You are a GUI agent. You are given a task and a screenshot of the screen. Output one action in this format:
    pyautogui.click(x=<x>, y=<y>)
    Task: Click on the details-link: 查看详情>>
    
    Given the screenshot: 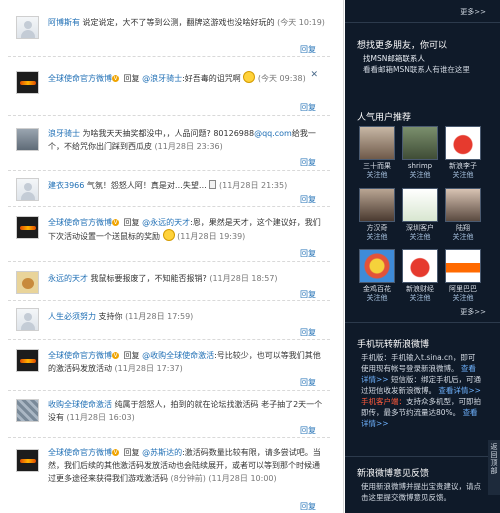 What is the action you would take?
    pyautogui.click(x=459, y=390)
    